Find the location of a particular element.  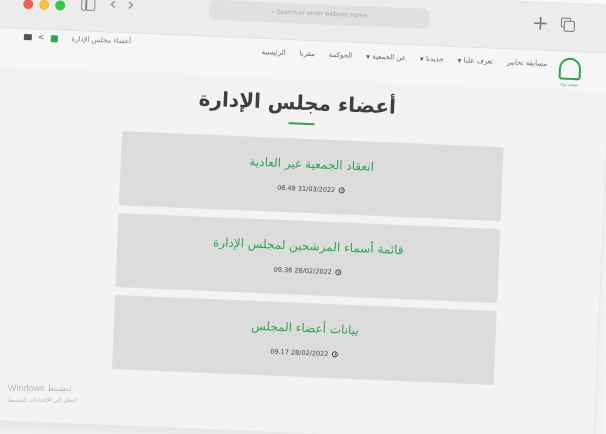

watermark-subtitle: انتقل إلى الإعدادات لتنشيط is located at coordinates (42, 401).